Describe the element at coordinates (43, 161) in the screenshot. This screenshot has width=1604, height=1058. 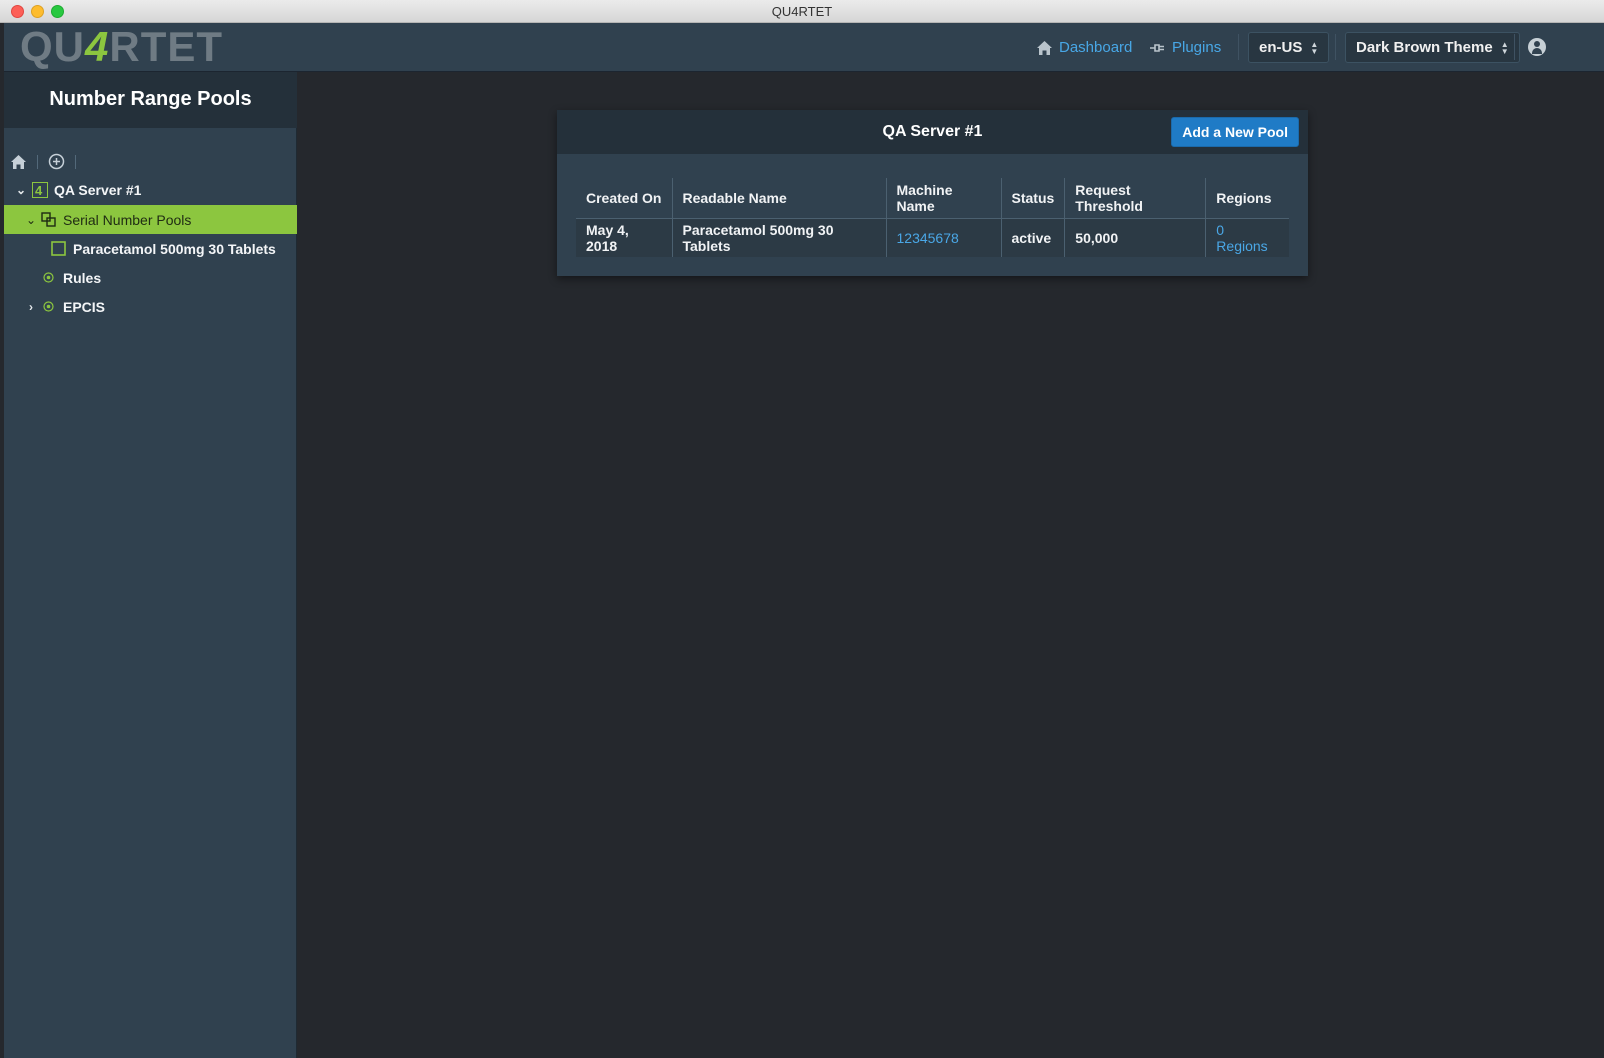
I see `tree-toolbar` at that location.